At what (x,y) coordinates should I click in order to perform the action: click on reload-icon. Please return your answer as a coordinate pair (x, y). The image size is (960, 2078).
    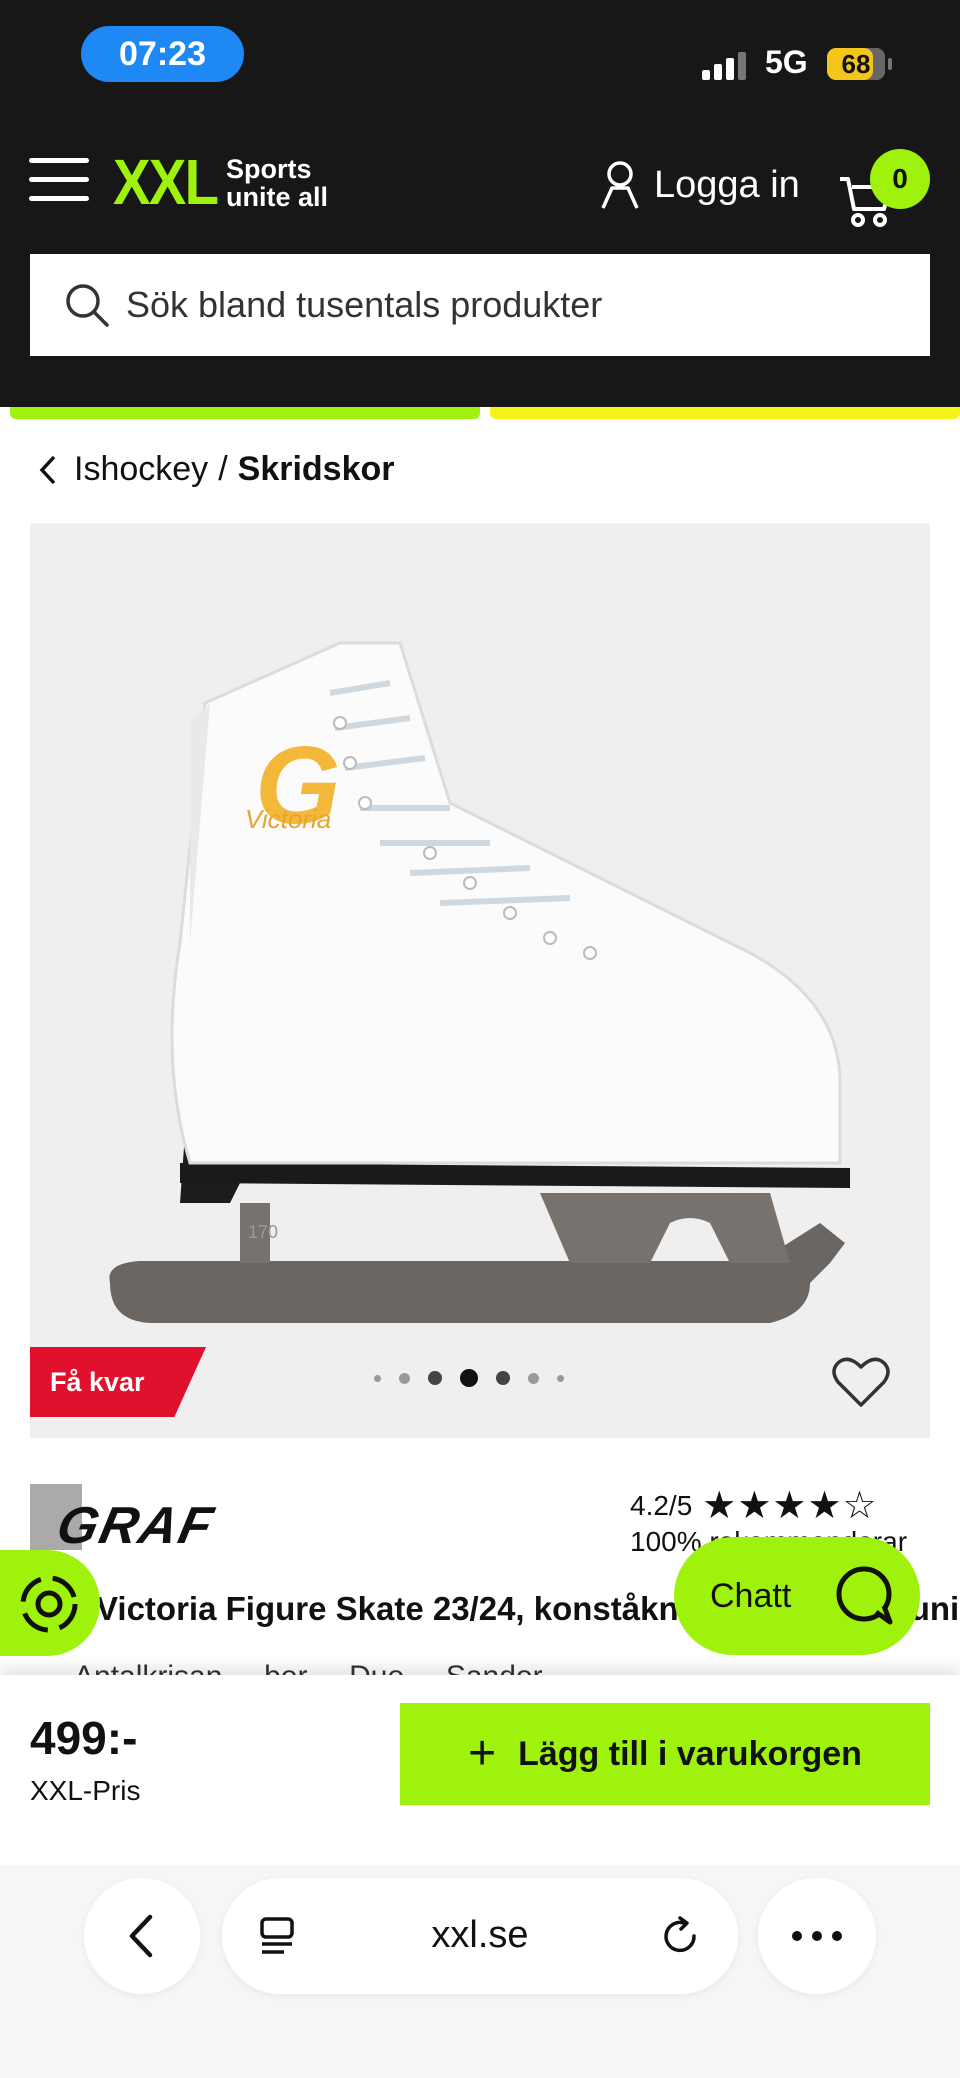
    Looking at the image, I should click on (680, 1936).